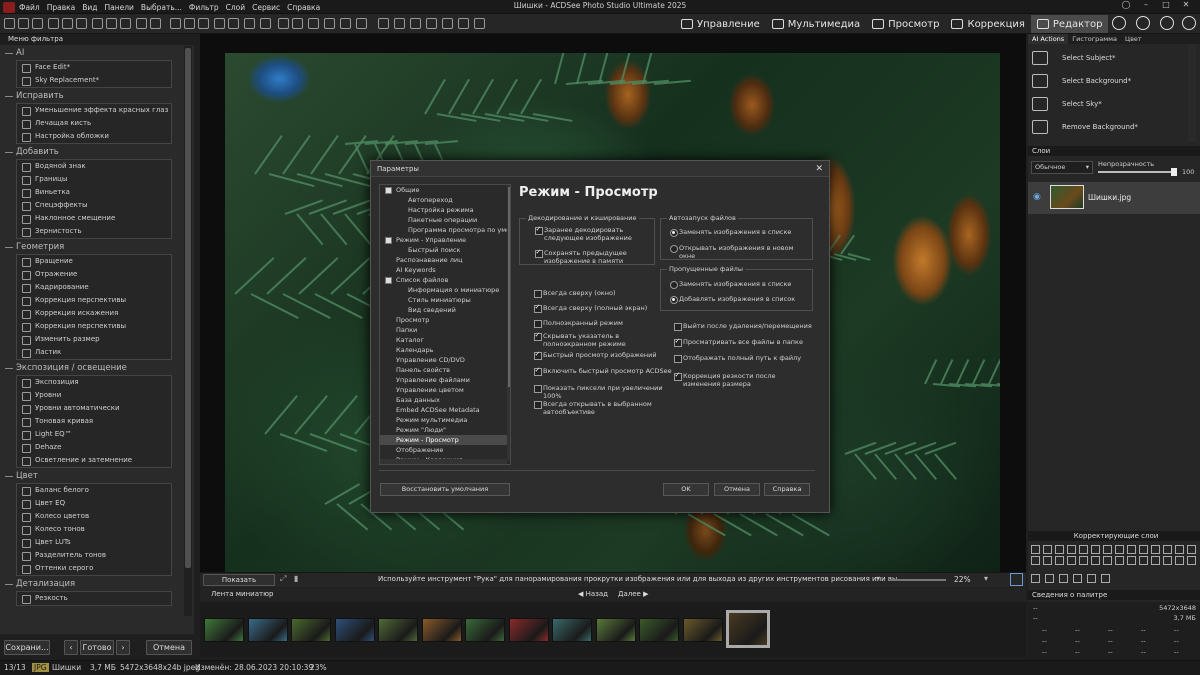  Describe the element at coordinates (97, 96) in the screenshot. I see `section-title: Исправить` at that location.